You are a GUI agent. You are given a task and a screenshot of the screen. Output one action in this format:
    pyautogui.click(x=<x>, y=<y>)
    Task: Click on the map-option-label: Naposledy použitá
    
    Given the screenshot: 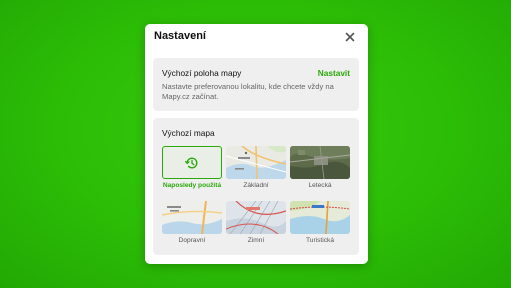 What is the action you would take?
    pyautogui.click(x=192, y=185)
    